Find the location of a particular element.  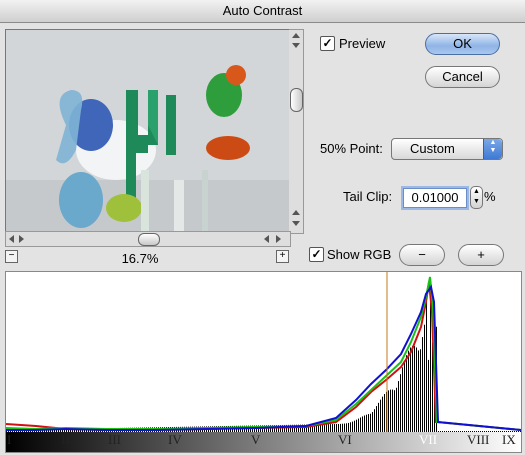

increase-button: + is located at coordinates (481, 255).